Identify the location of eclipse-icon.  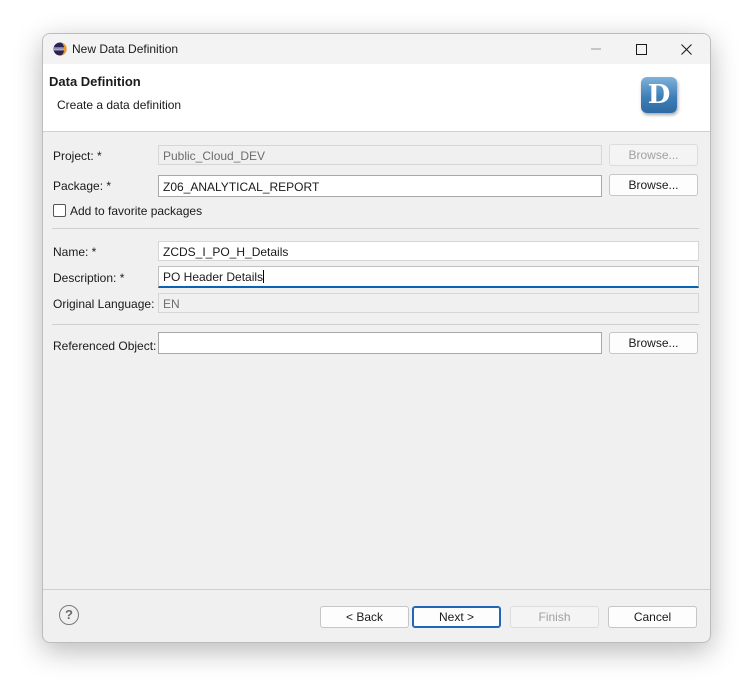
(60, 49).